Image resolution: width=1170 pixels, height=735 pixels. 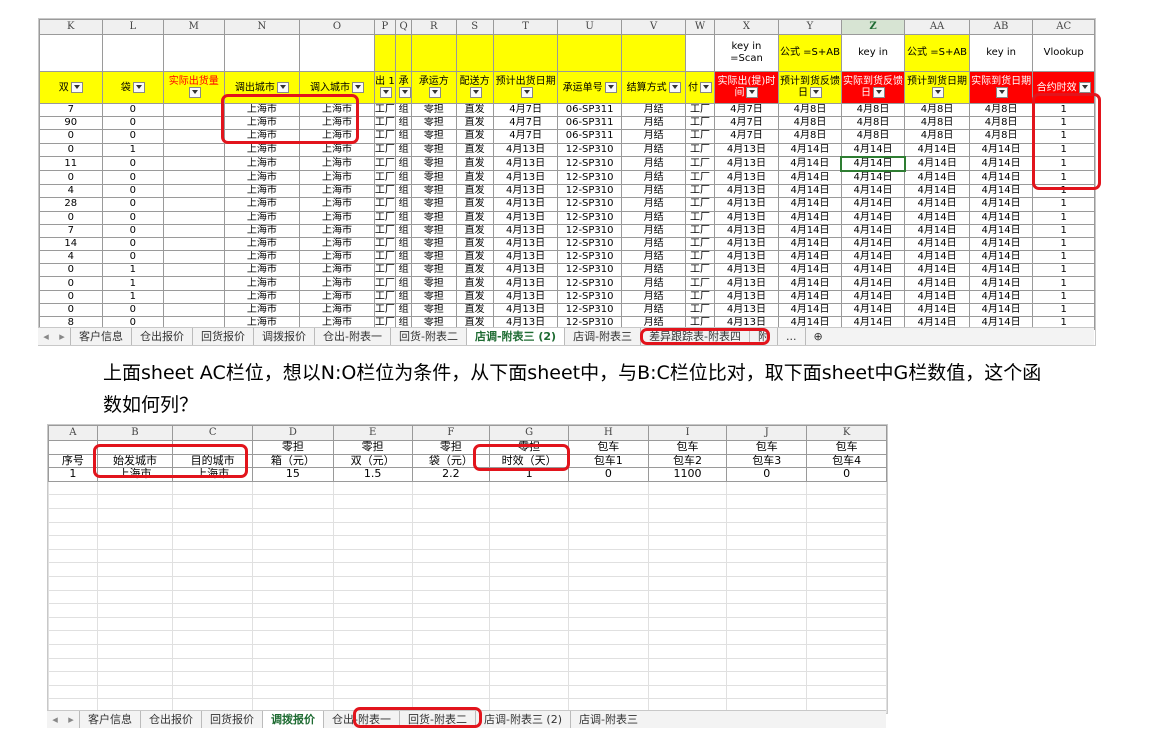 What do you see at coordinates (589, 110) in the screenshot?
I see `cell: 06-SP311` at bounding box center [589, 110].